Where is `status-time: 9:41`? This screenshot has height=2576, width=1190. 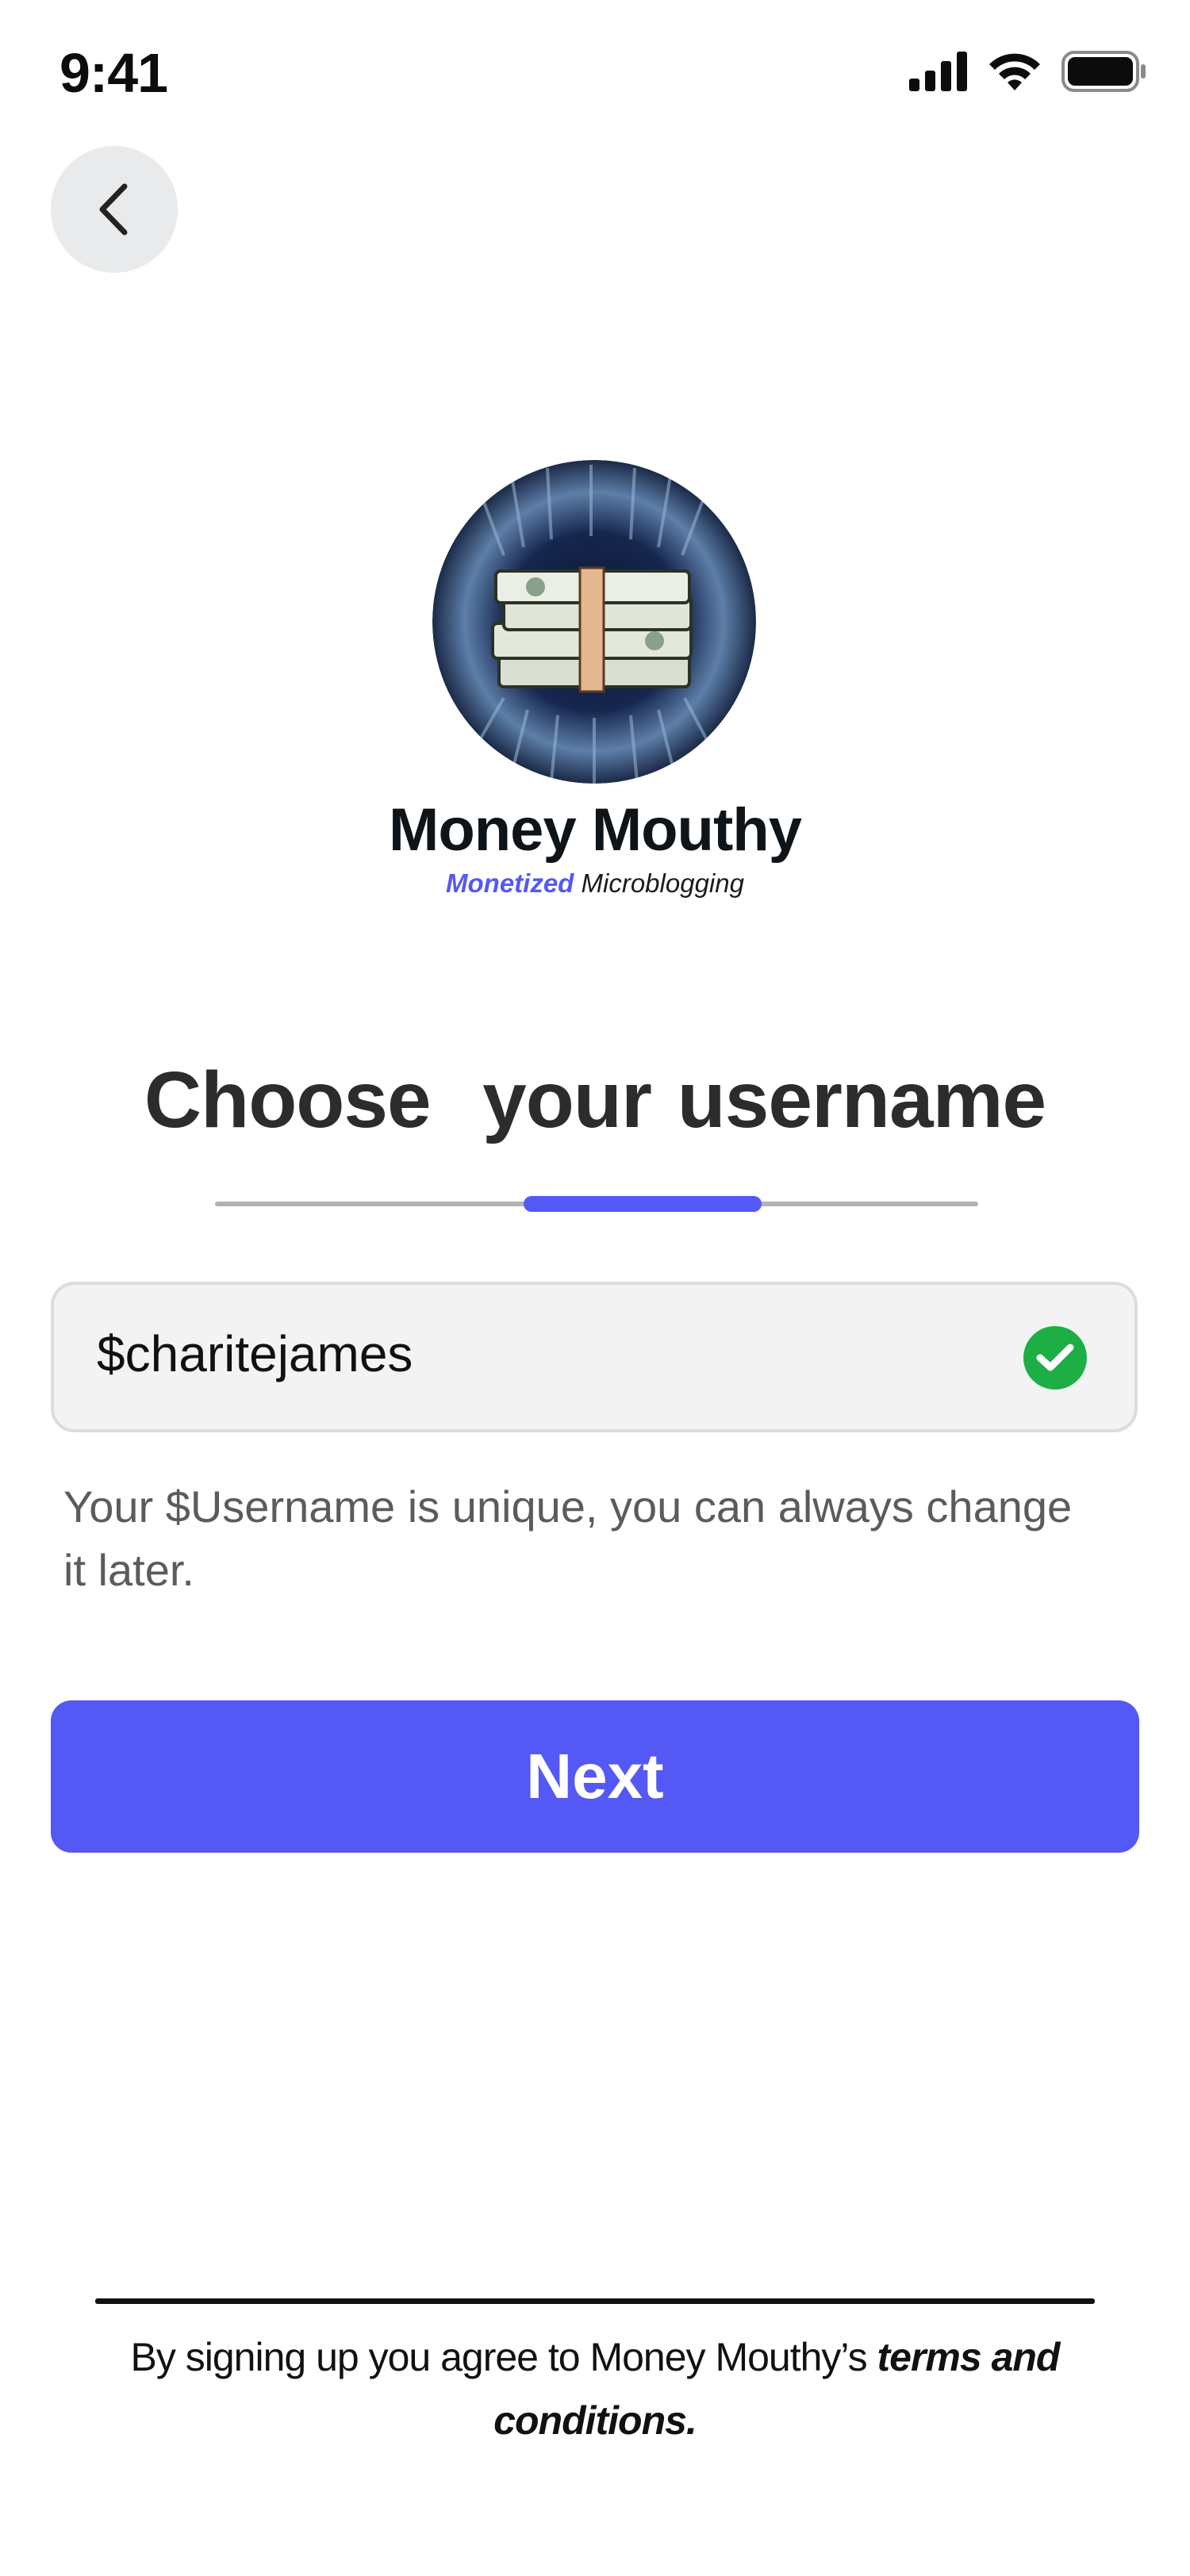
status-time: 9:41 is located at coordinates (114, 73).